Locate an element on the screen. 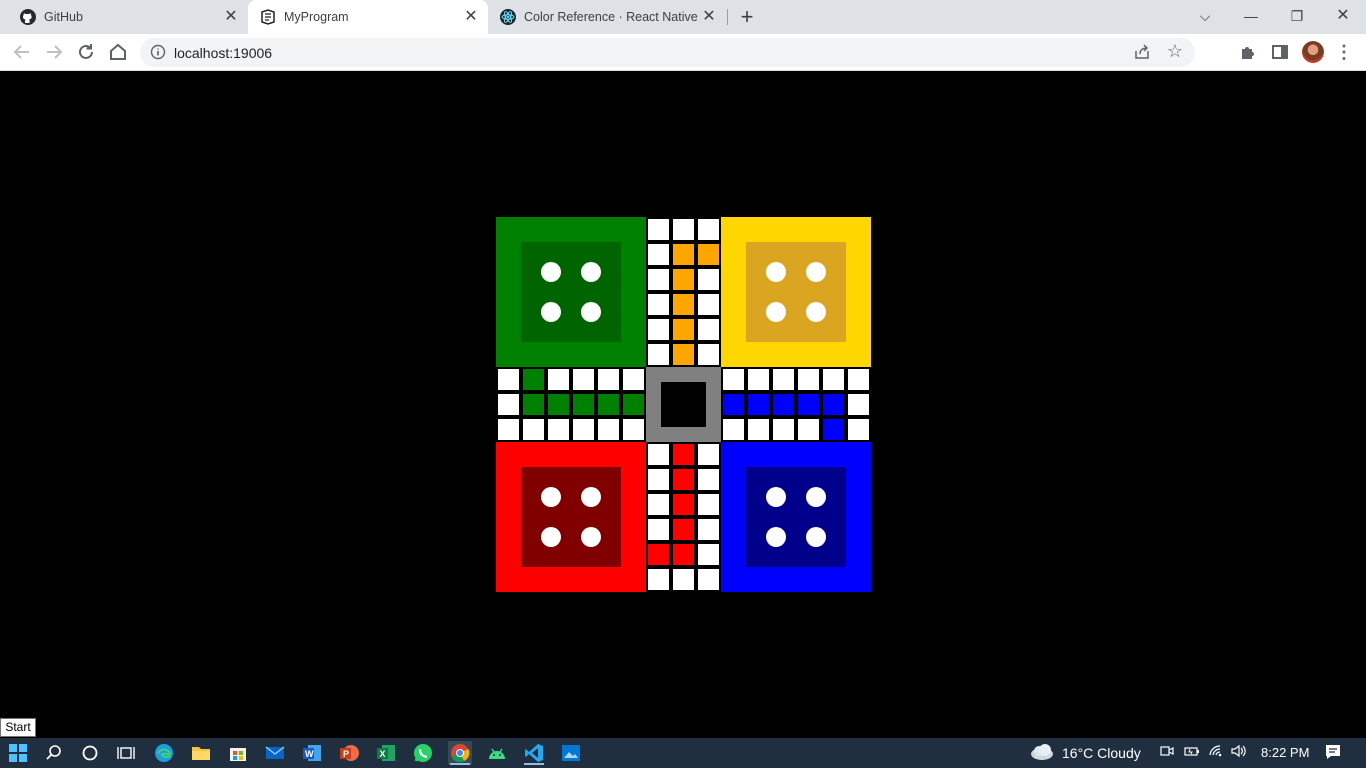 The image size is (1366, 768). share-icon is located at coordinates (1142, 52).